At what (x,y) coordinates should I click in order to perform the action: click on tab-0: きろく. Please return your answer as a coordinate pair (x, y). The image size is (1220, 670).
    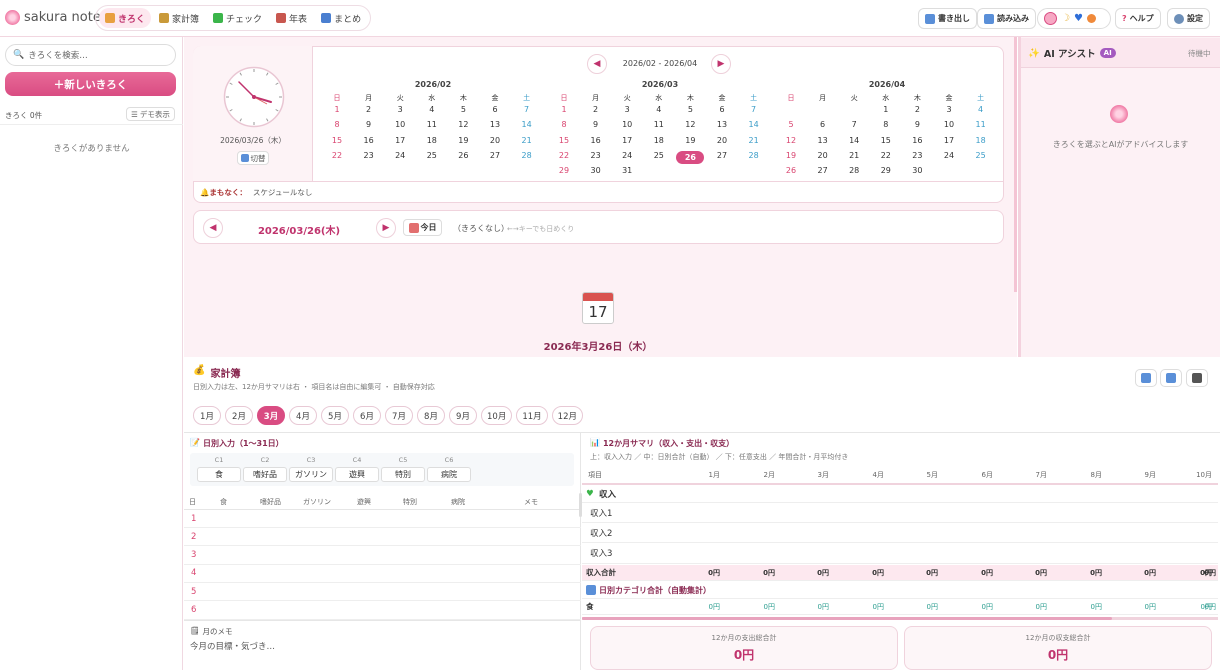
    Looking at the image, I should click on (125, 18).